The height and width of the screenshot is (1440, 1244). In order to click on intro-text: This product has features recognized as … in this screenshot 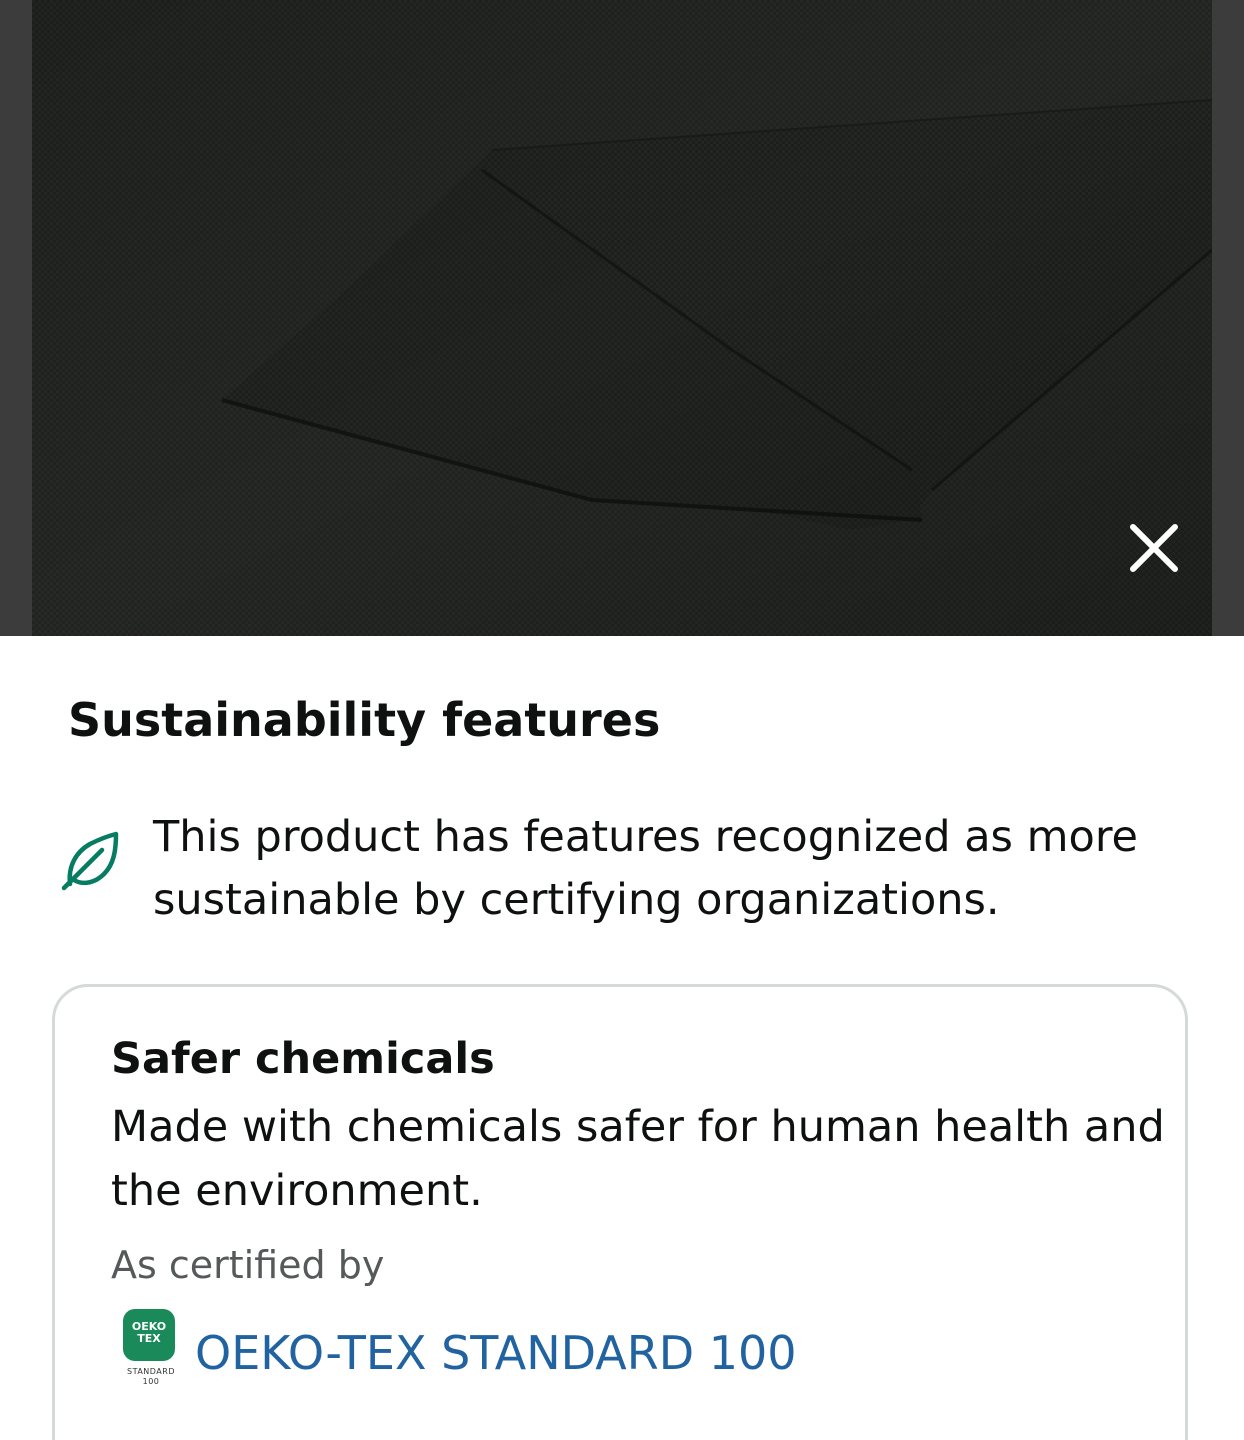, I will do `click(646, 868)`.